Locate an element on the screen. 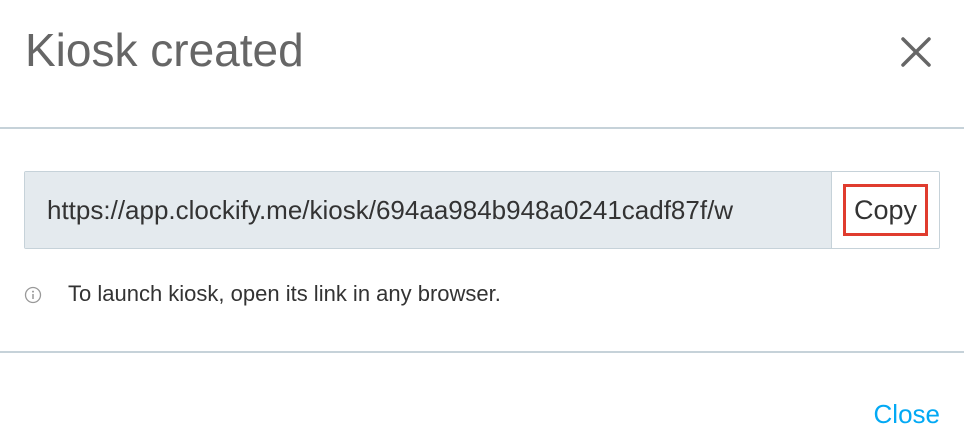 Image resolution: width=964 pixels, height=444 pixels. info-icon is located at coordinates (33, 295).